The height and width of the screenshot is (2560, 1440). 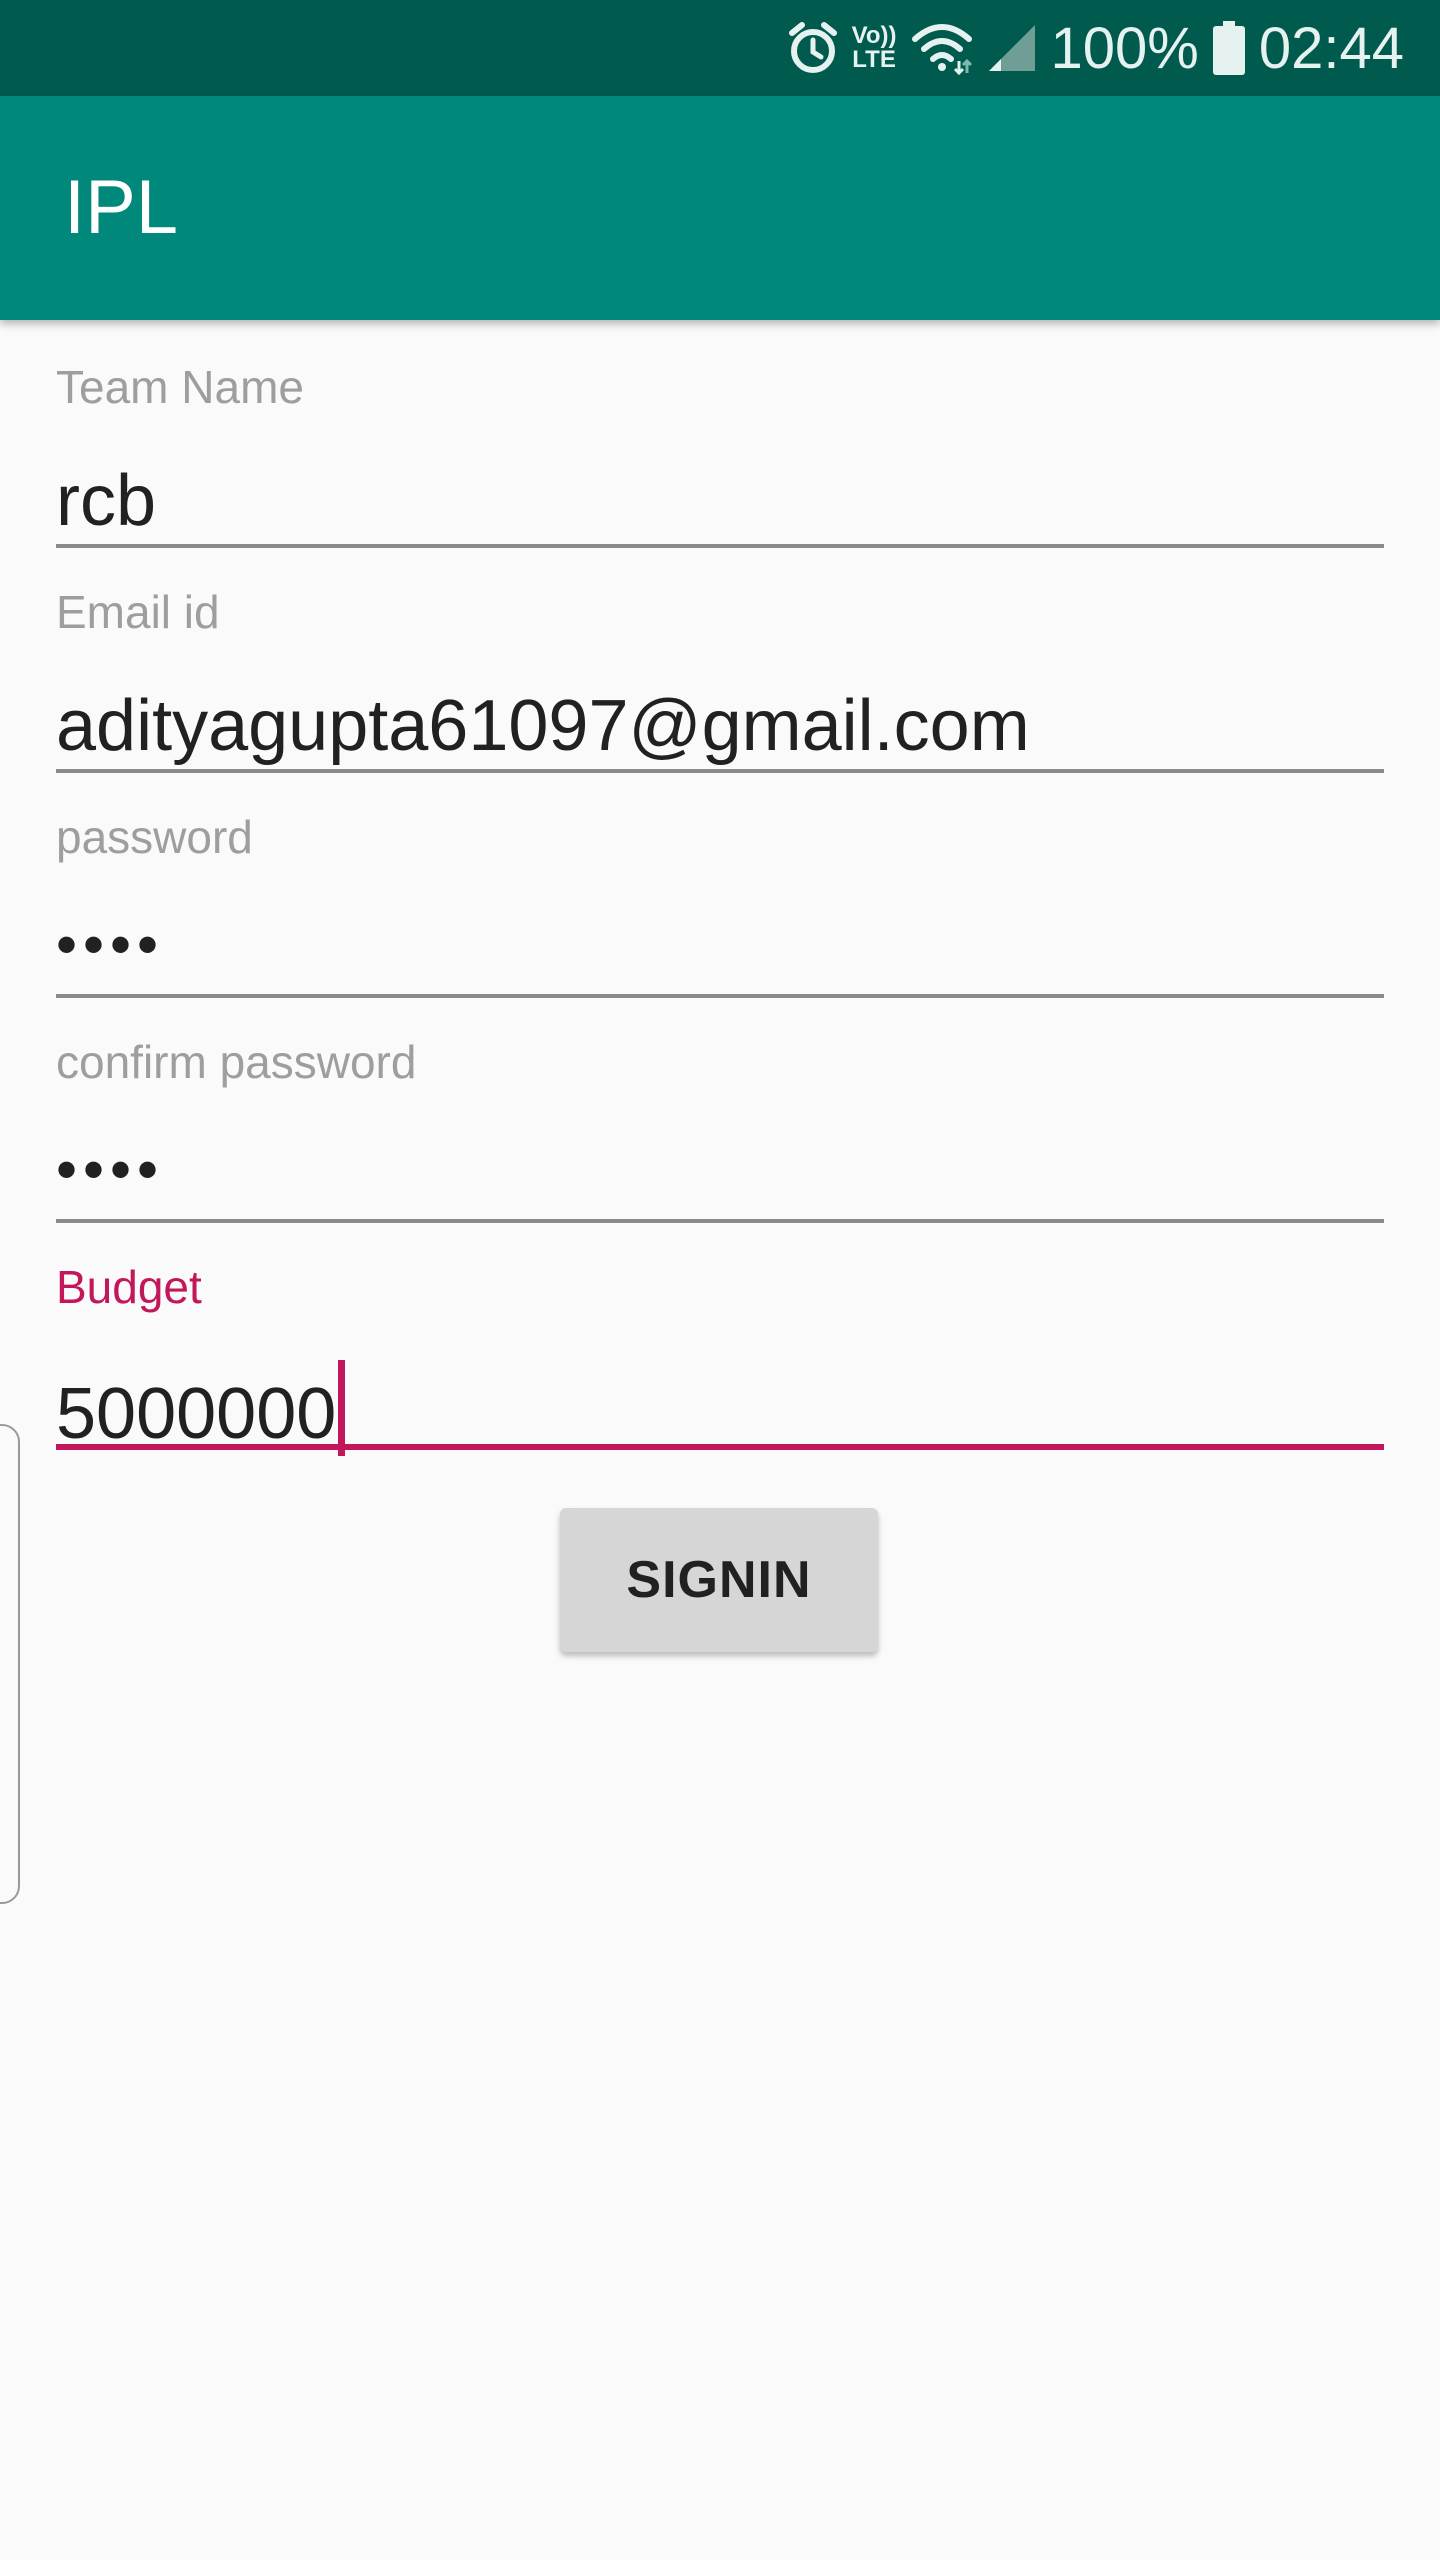 I want to click on battery-percentage: 100%, so click(x=1124, y=48).